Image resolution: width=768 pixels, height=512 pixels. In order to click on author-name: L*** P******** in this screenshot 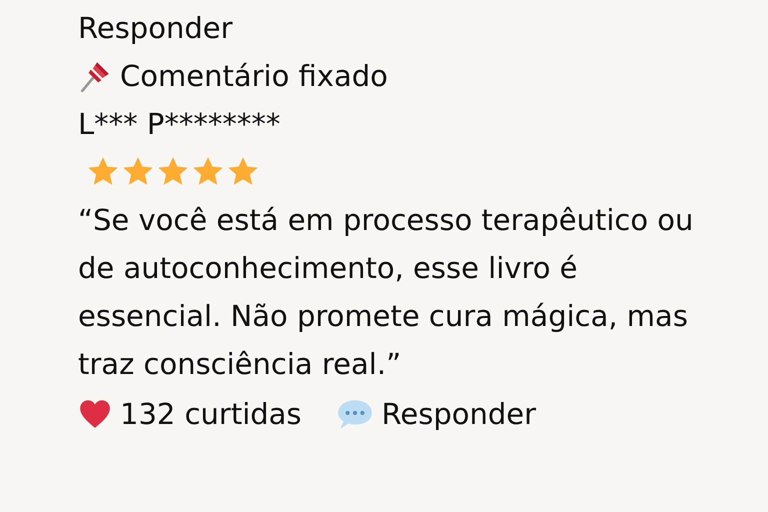, I will do `click(179, 124)`.